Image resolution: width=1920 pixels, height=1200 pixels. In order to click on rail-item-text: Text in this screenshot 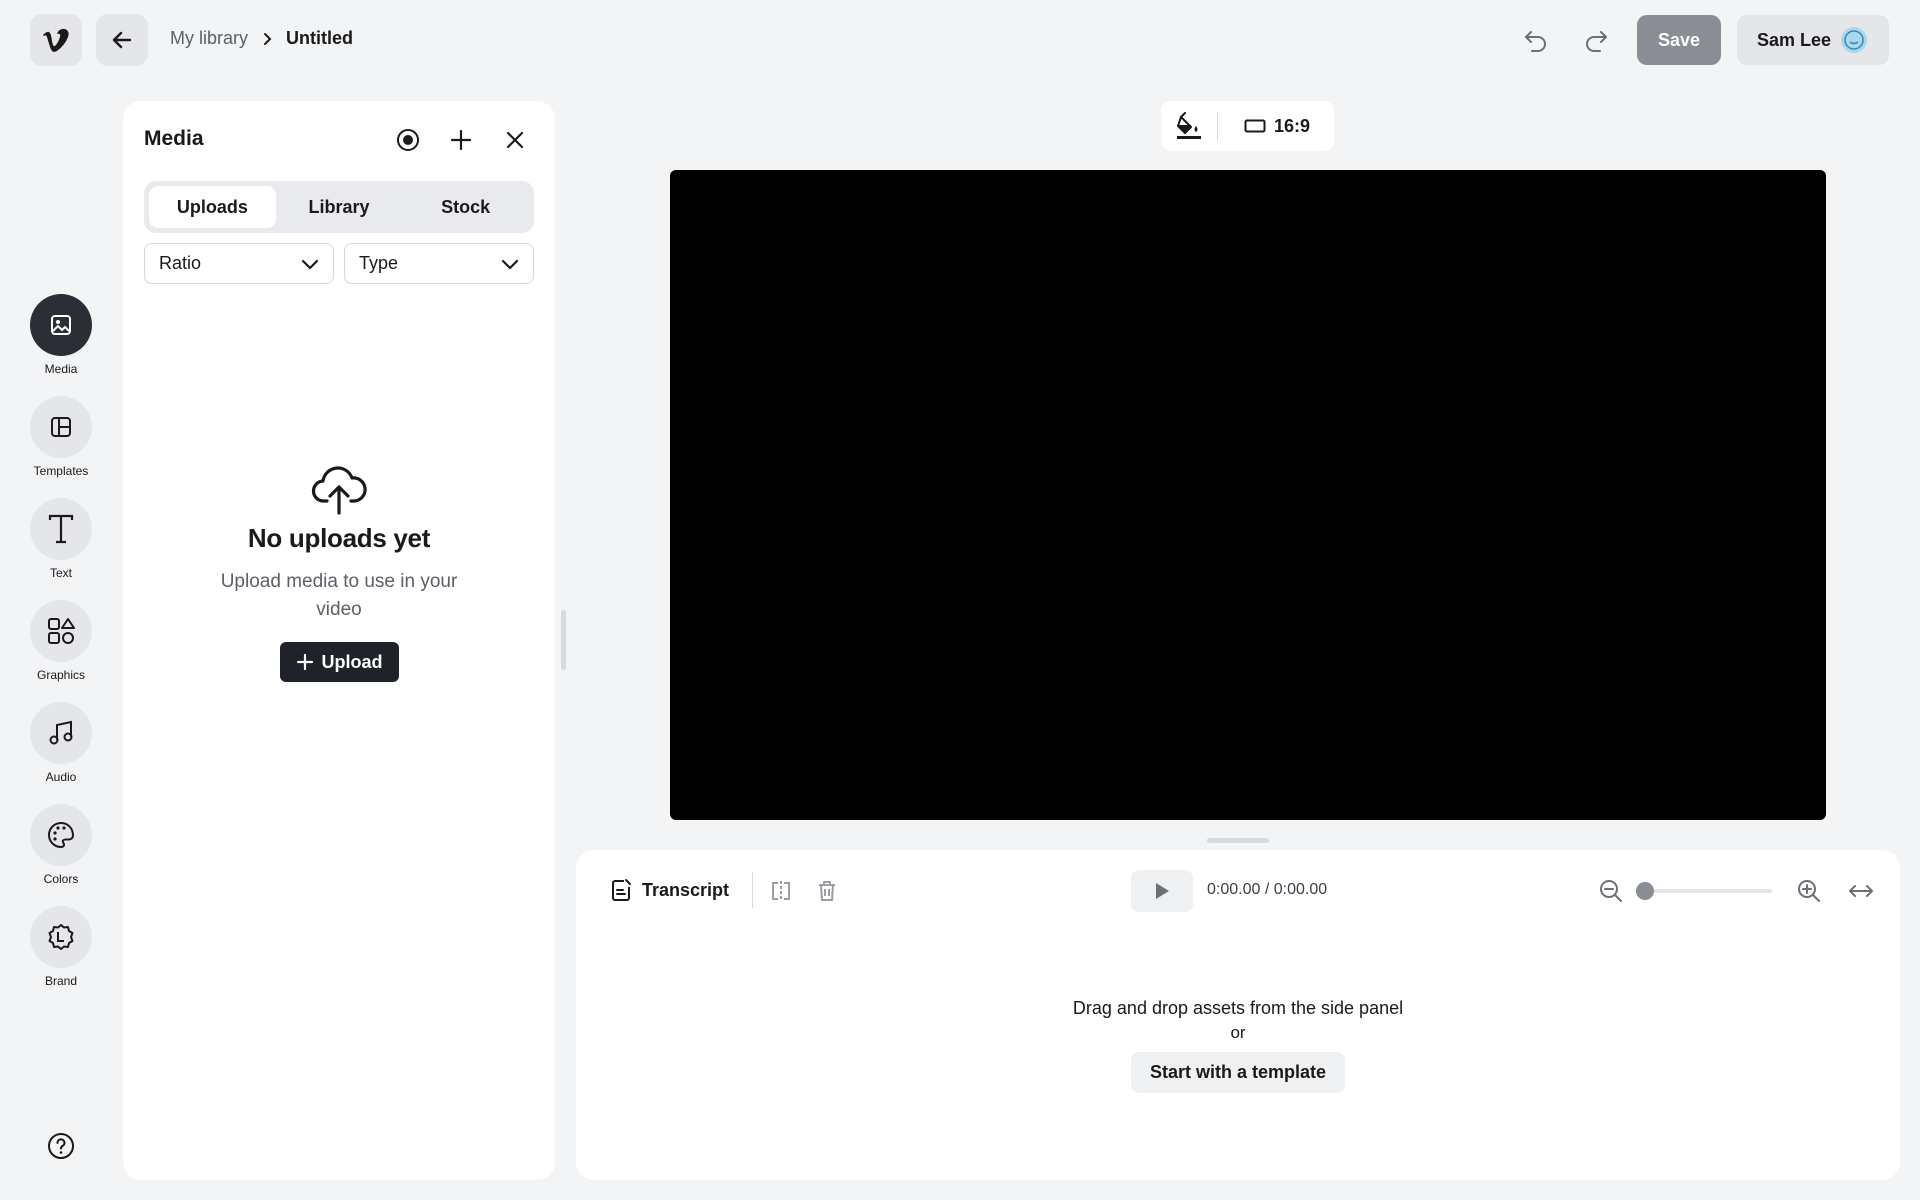, I will do `click(61, 539)`.